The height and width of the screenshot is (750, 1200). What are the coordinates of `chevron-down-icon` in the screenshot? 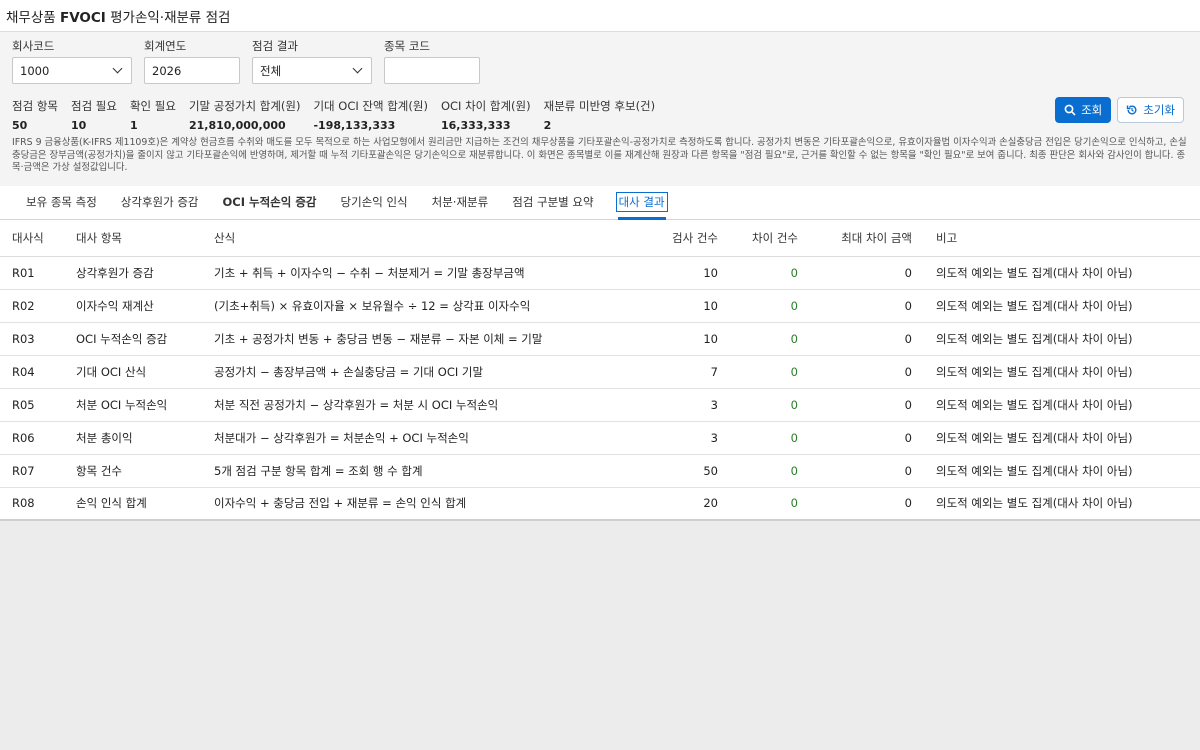 It's located at (357, 68).